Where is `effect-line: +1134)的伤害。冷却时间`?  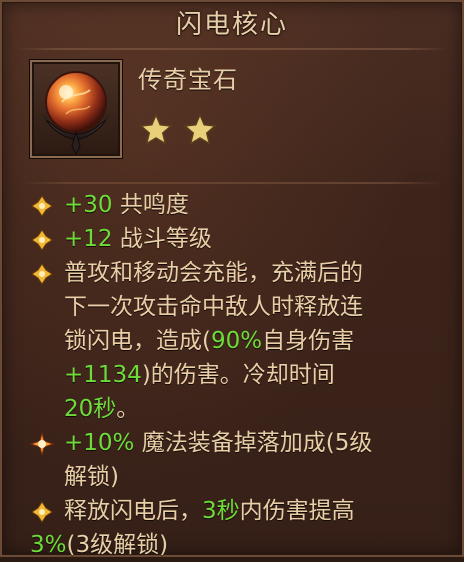
effect-line: +1134)的伤害。冷却时间 is located at coordinates (199, 375).